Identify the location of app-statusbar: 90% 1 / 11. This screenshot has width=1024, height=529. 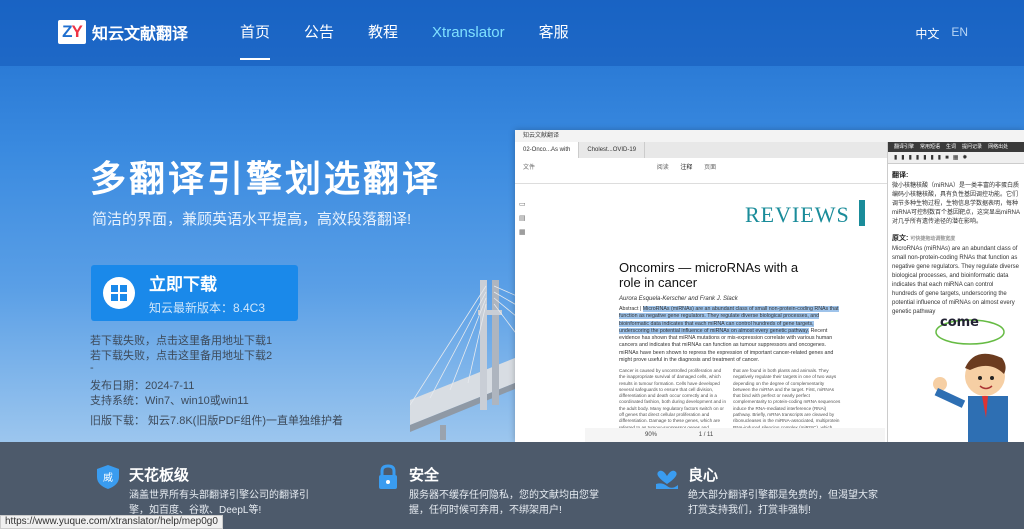
(735, 435).